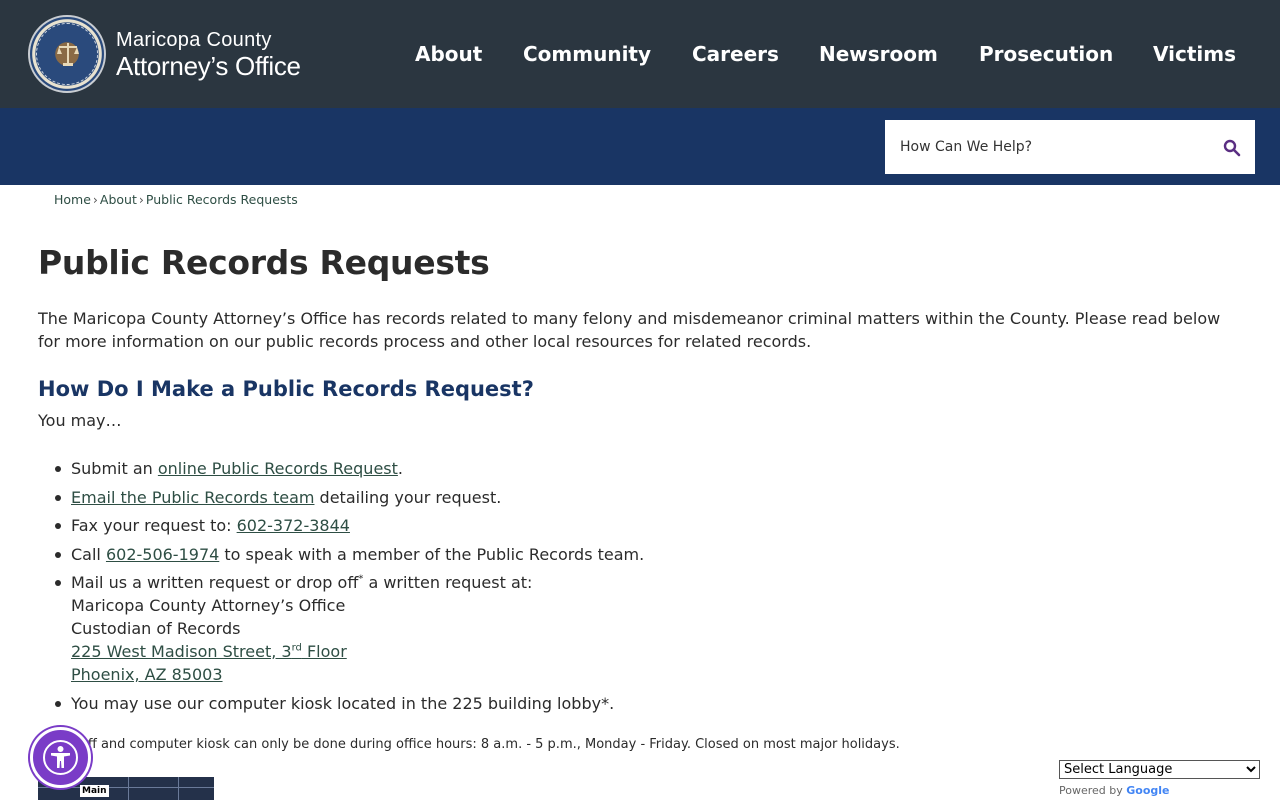 Image resolution: width=1280 pixels, height=800 pixels. Describe the element at coordinates (208, 605) in the screenshot. I see `address-line-1: Maricopa County Attorney’s Office` at that location.